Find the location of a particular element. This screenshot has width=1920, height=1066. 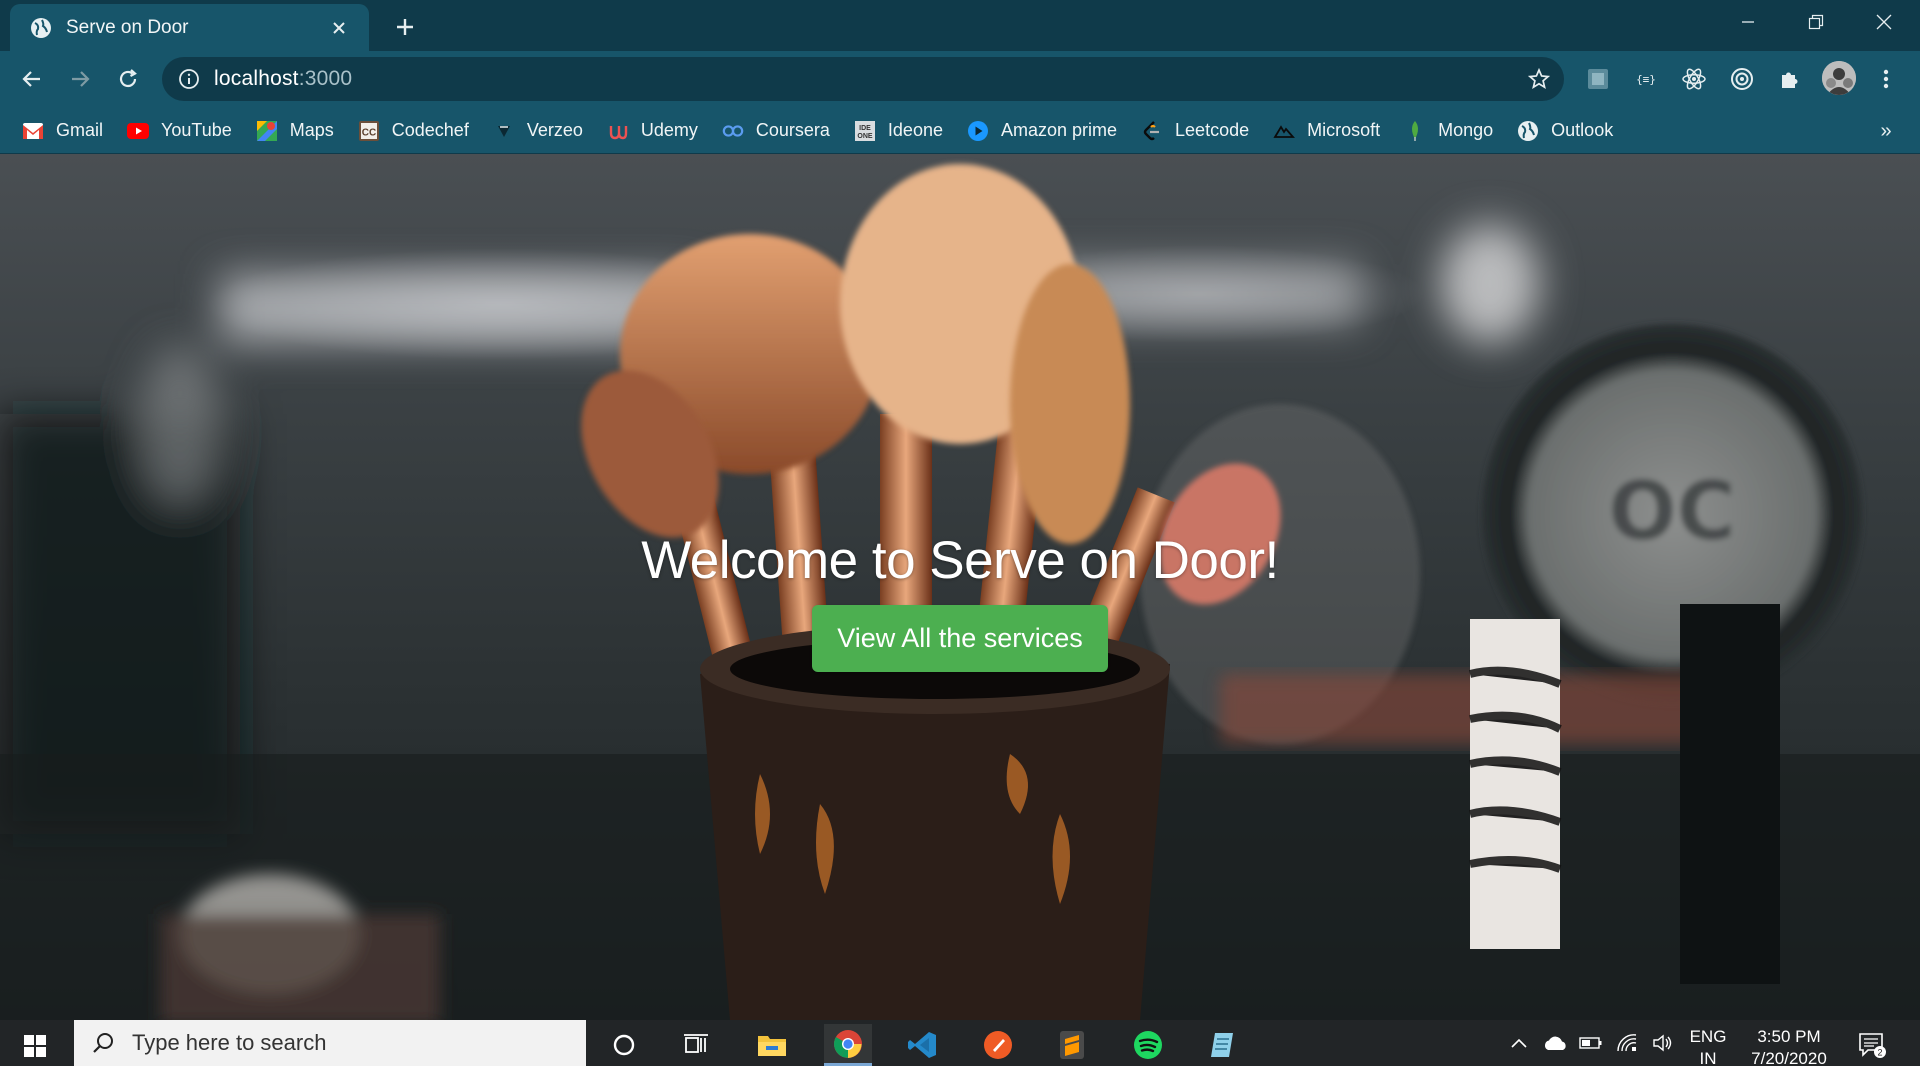

browser-titlebar: Serve on Door is located at coordinates (960, 25).